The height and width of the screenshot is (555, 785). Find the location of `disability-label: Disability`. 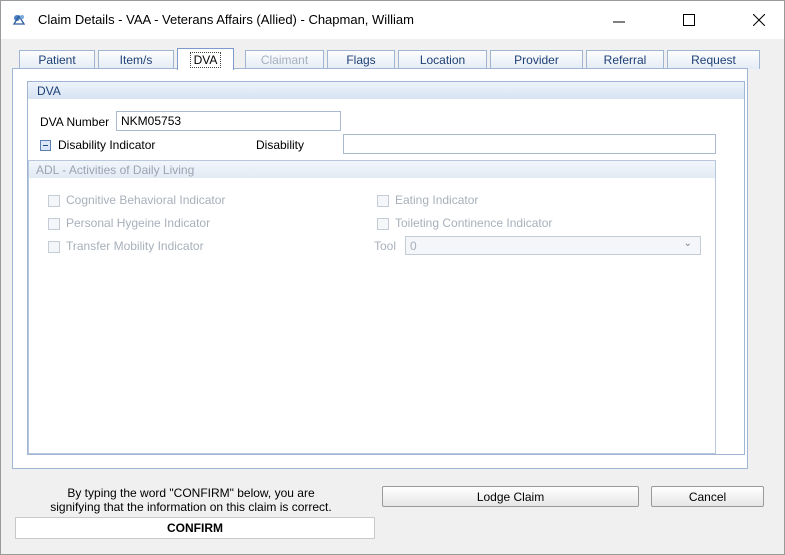

disability-label: Disability is located at coordinates (280, 145).